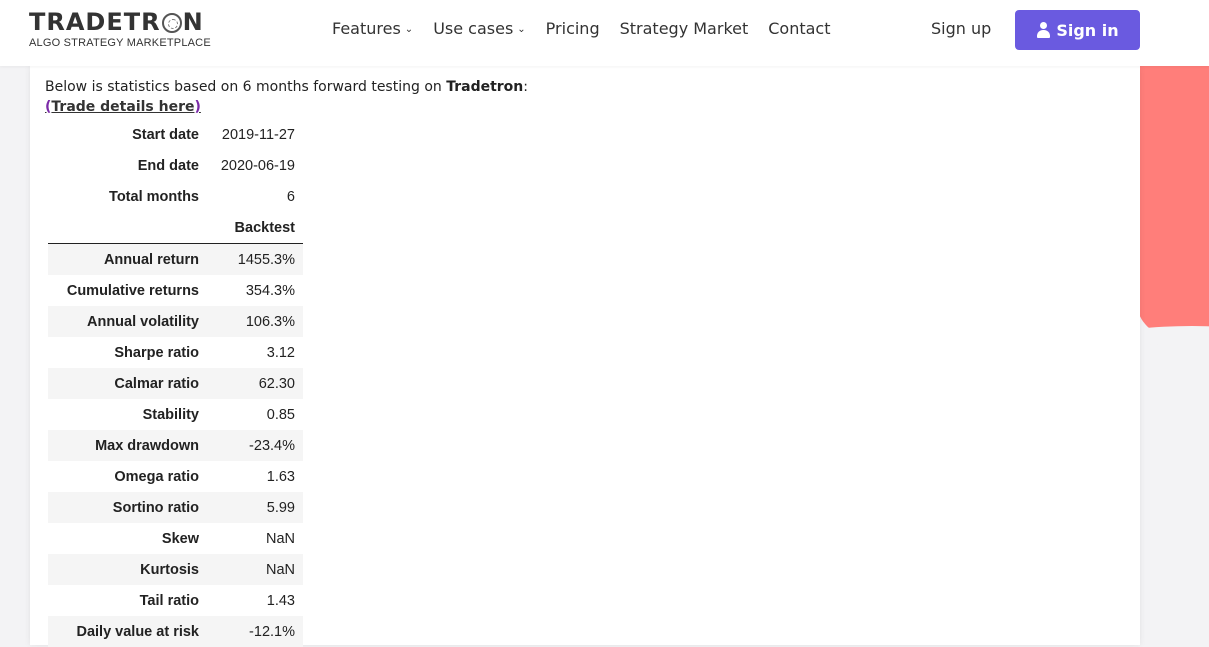 This screenshot has height=647, width=1209. I want to click on row-value: 2020-06-19, so click(257, 165).